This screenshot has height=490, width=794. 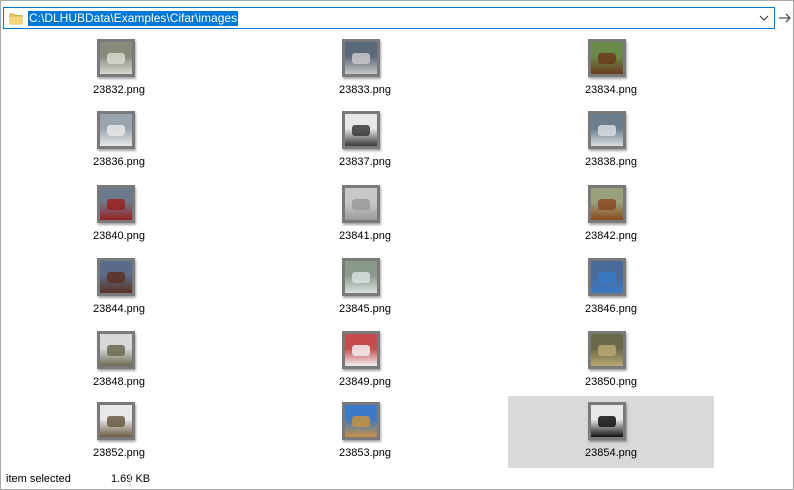 I want to click on file-item: 23846.png, so click(x=611, y=288).